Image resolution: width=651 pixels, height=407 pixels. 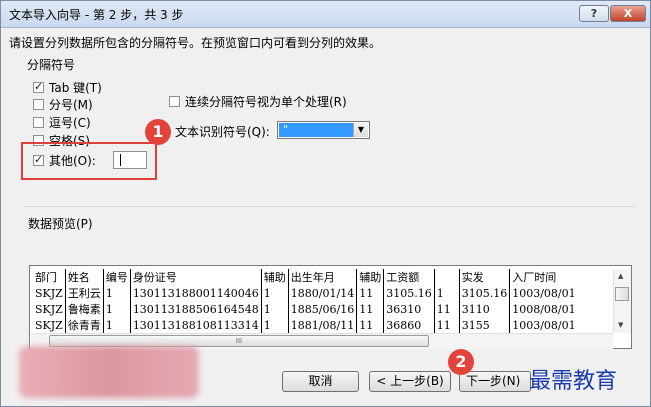 What do you see at coordinates (75, 87) in the screenshot?
I see `tab-label: Tab 键(T)` at bounding box center [75, 87].